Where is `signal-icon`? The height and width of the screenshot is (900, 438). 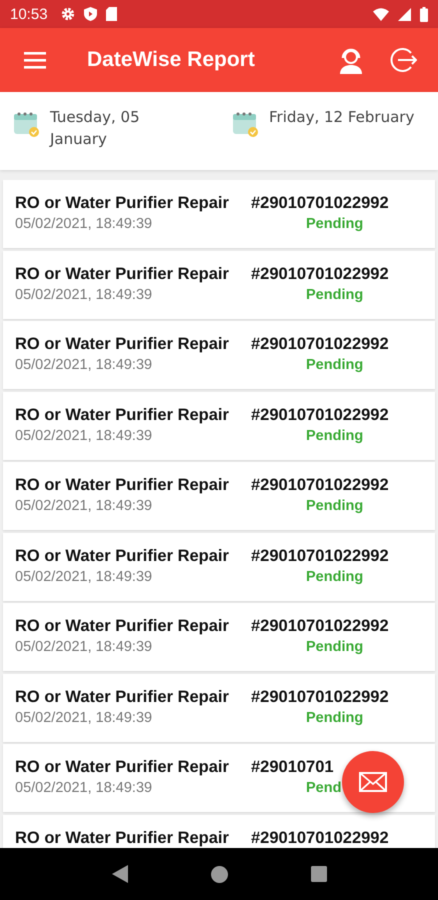
signal-icon is located at coordinates (404, 14).